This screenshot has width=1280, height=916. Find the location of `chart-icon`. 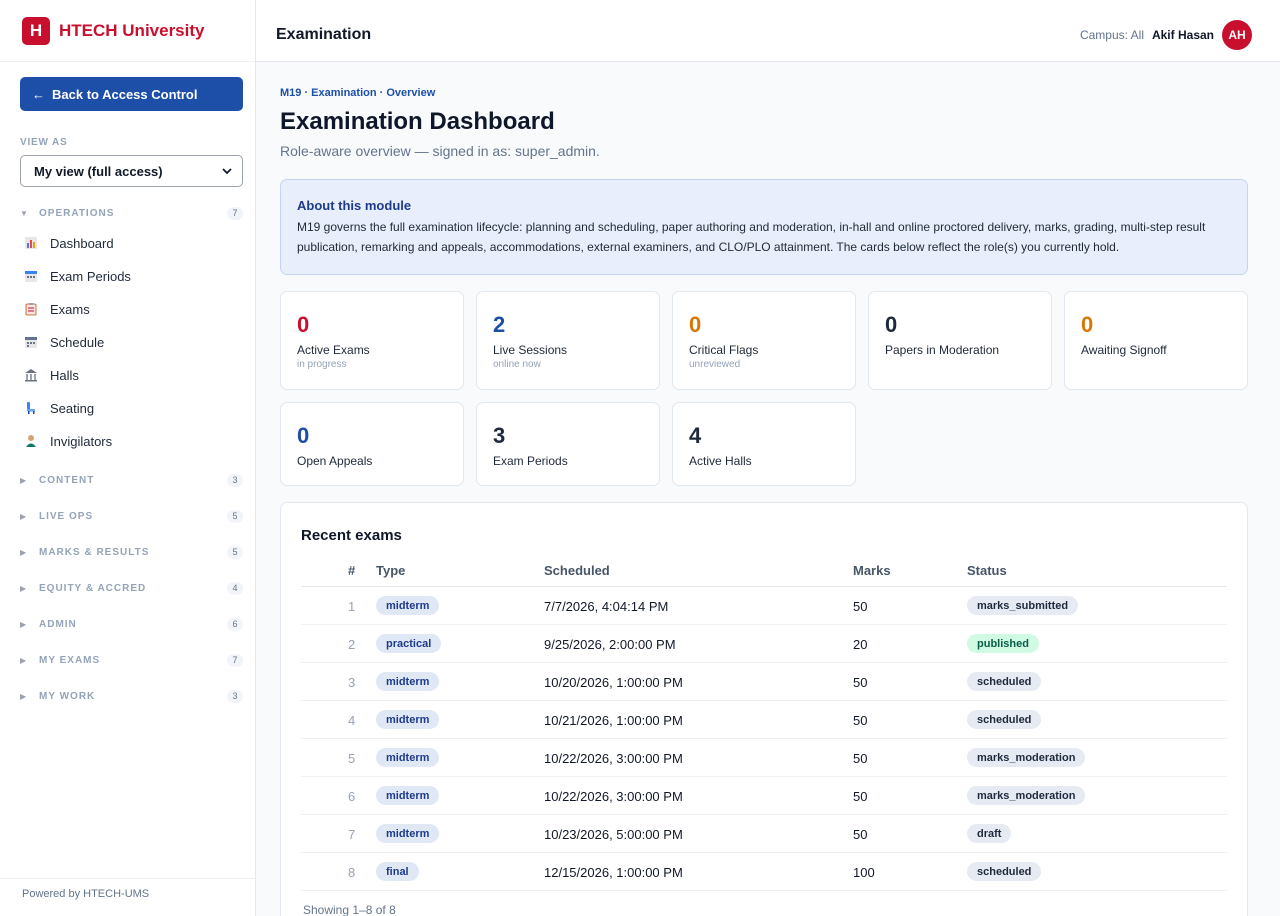

chart-icon is located at coordinates (31, 243).